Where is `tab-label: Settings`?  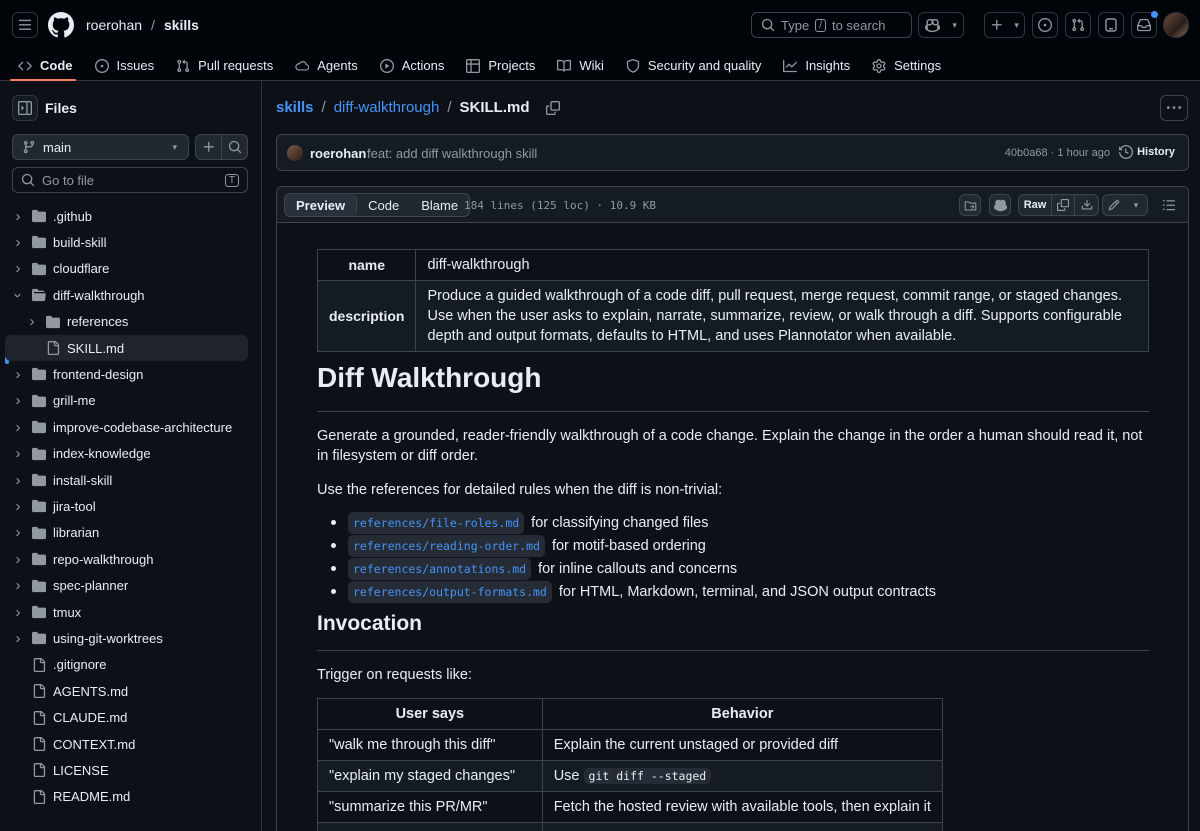
tab-label: Settings is located at coordinates (918, 65).